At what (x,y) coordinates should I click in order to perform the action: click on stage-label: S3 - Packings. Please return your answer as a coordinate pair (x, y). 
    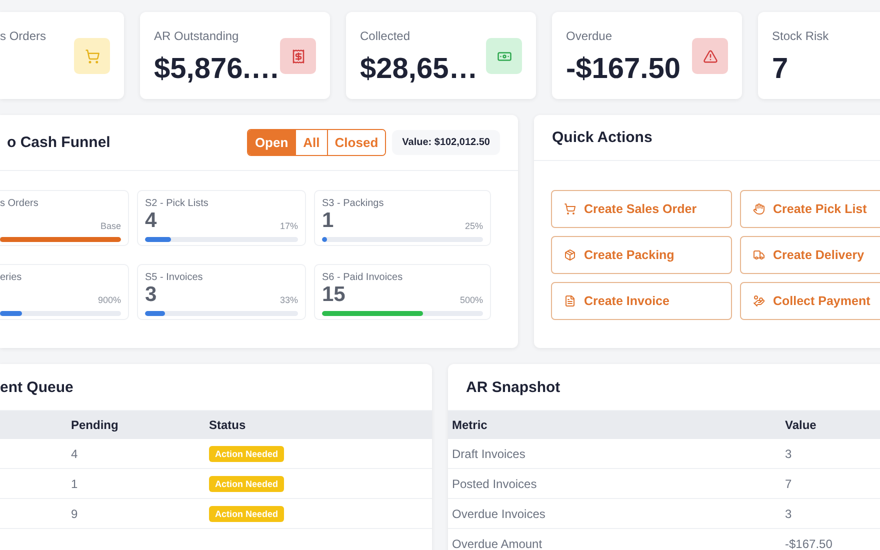
    Looking at the image, I should click on (353, 203).